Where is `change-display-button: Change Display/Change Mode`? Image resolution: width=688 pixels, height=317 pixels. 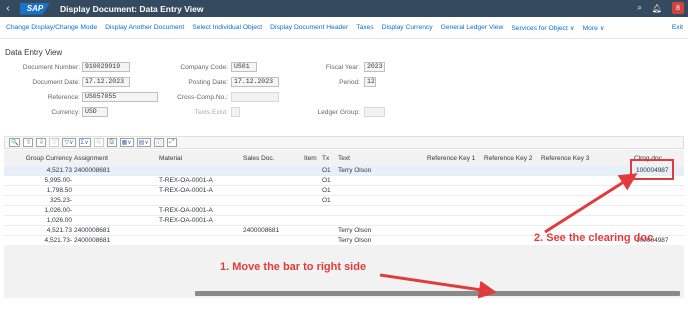 change-display-button: Change Display/Change Mode is located at coordinates (51, 27).